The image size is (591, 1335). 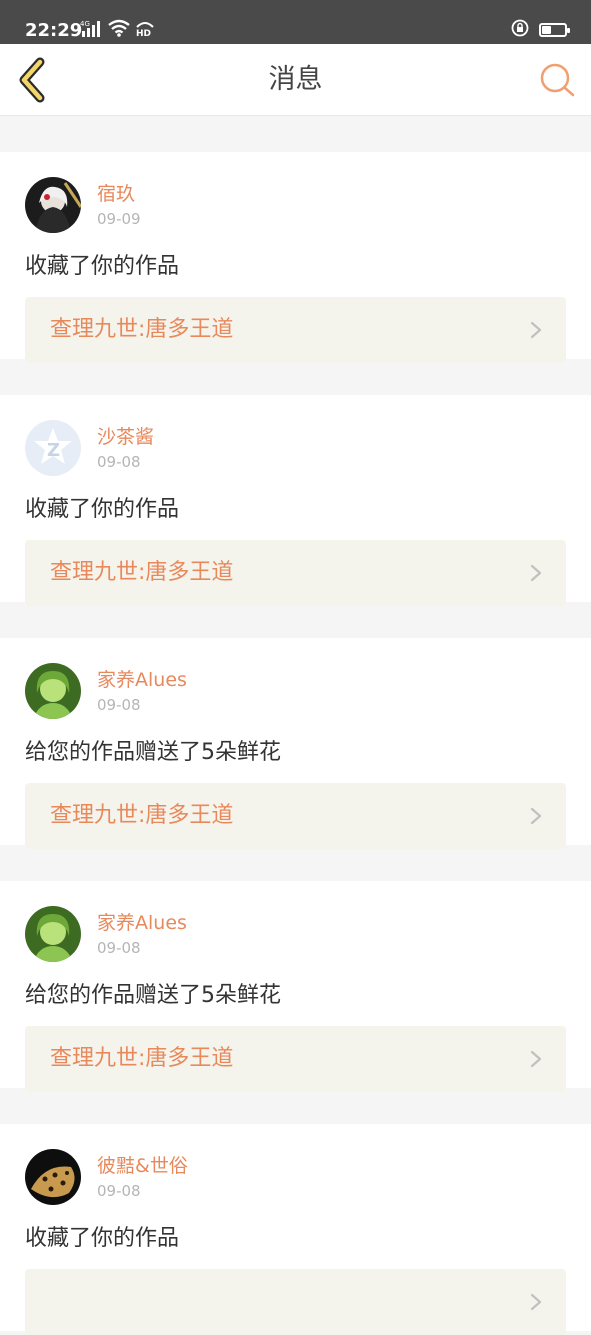 I want to click on battery-icon, so click(x=554, y=30).